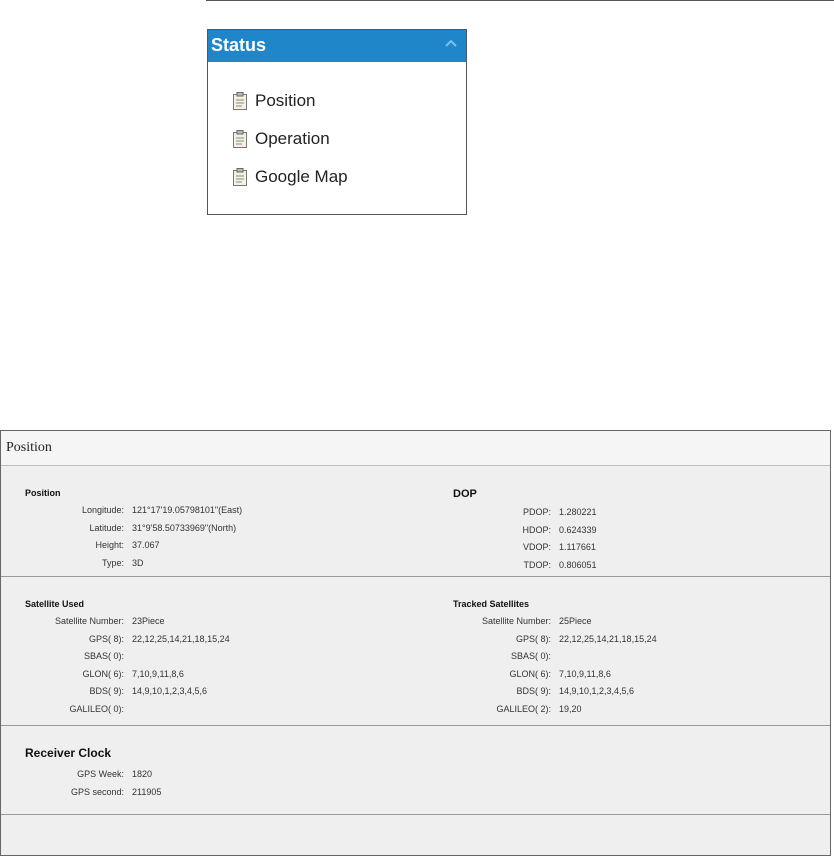 This screenshot has width=834, height=856. Describe the element at coordinates (102, 510) in the screenshot. I see `row-label: Longitude:` at that location.